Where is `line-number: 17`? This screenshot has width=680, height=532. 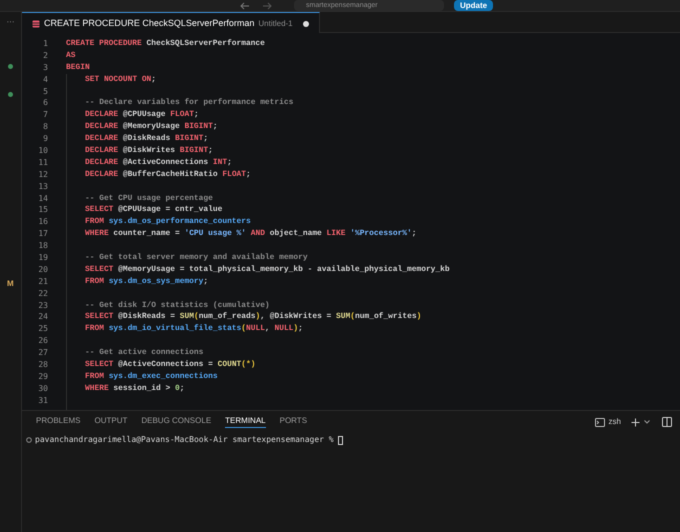
line-number: 17 is located at coordinates (42, 234).